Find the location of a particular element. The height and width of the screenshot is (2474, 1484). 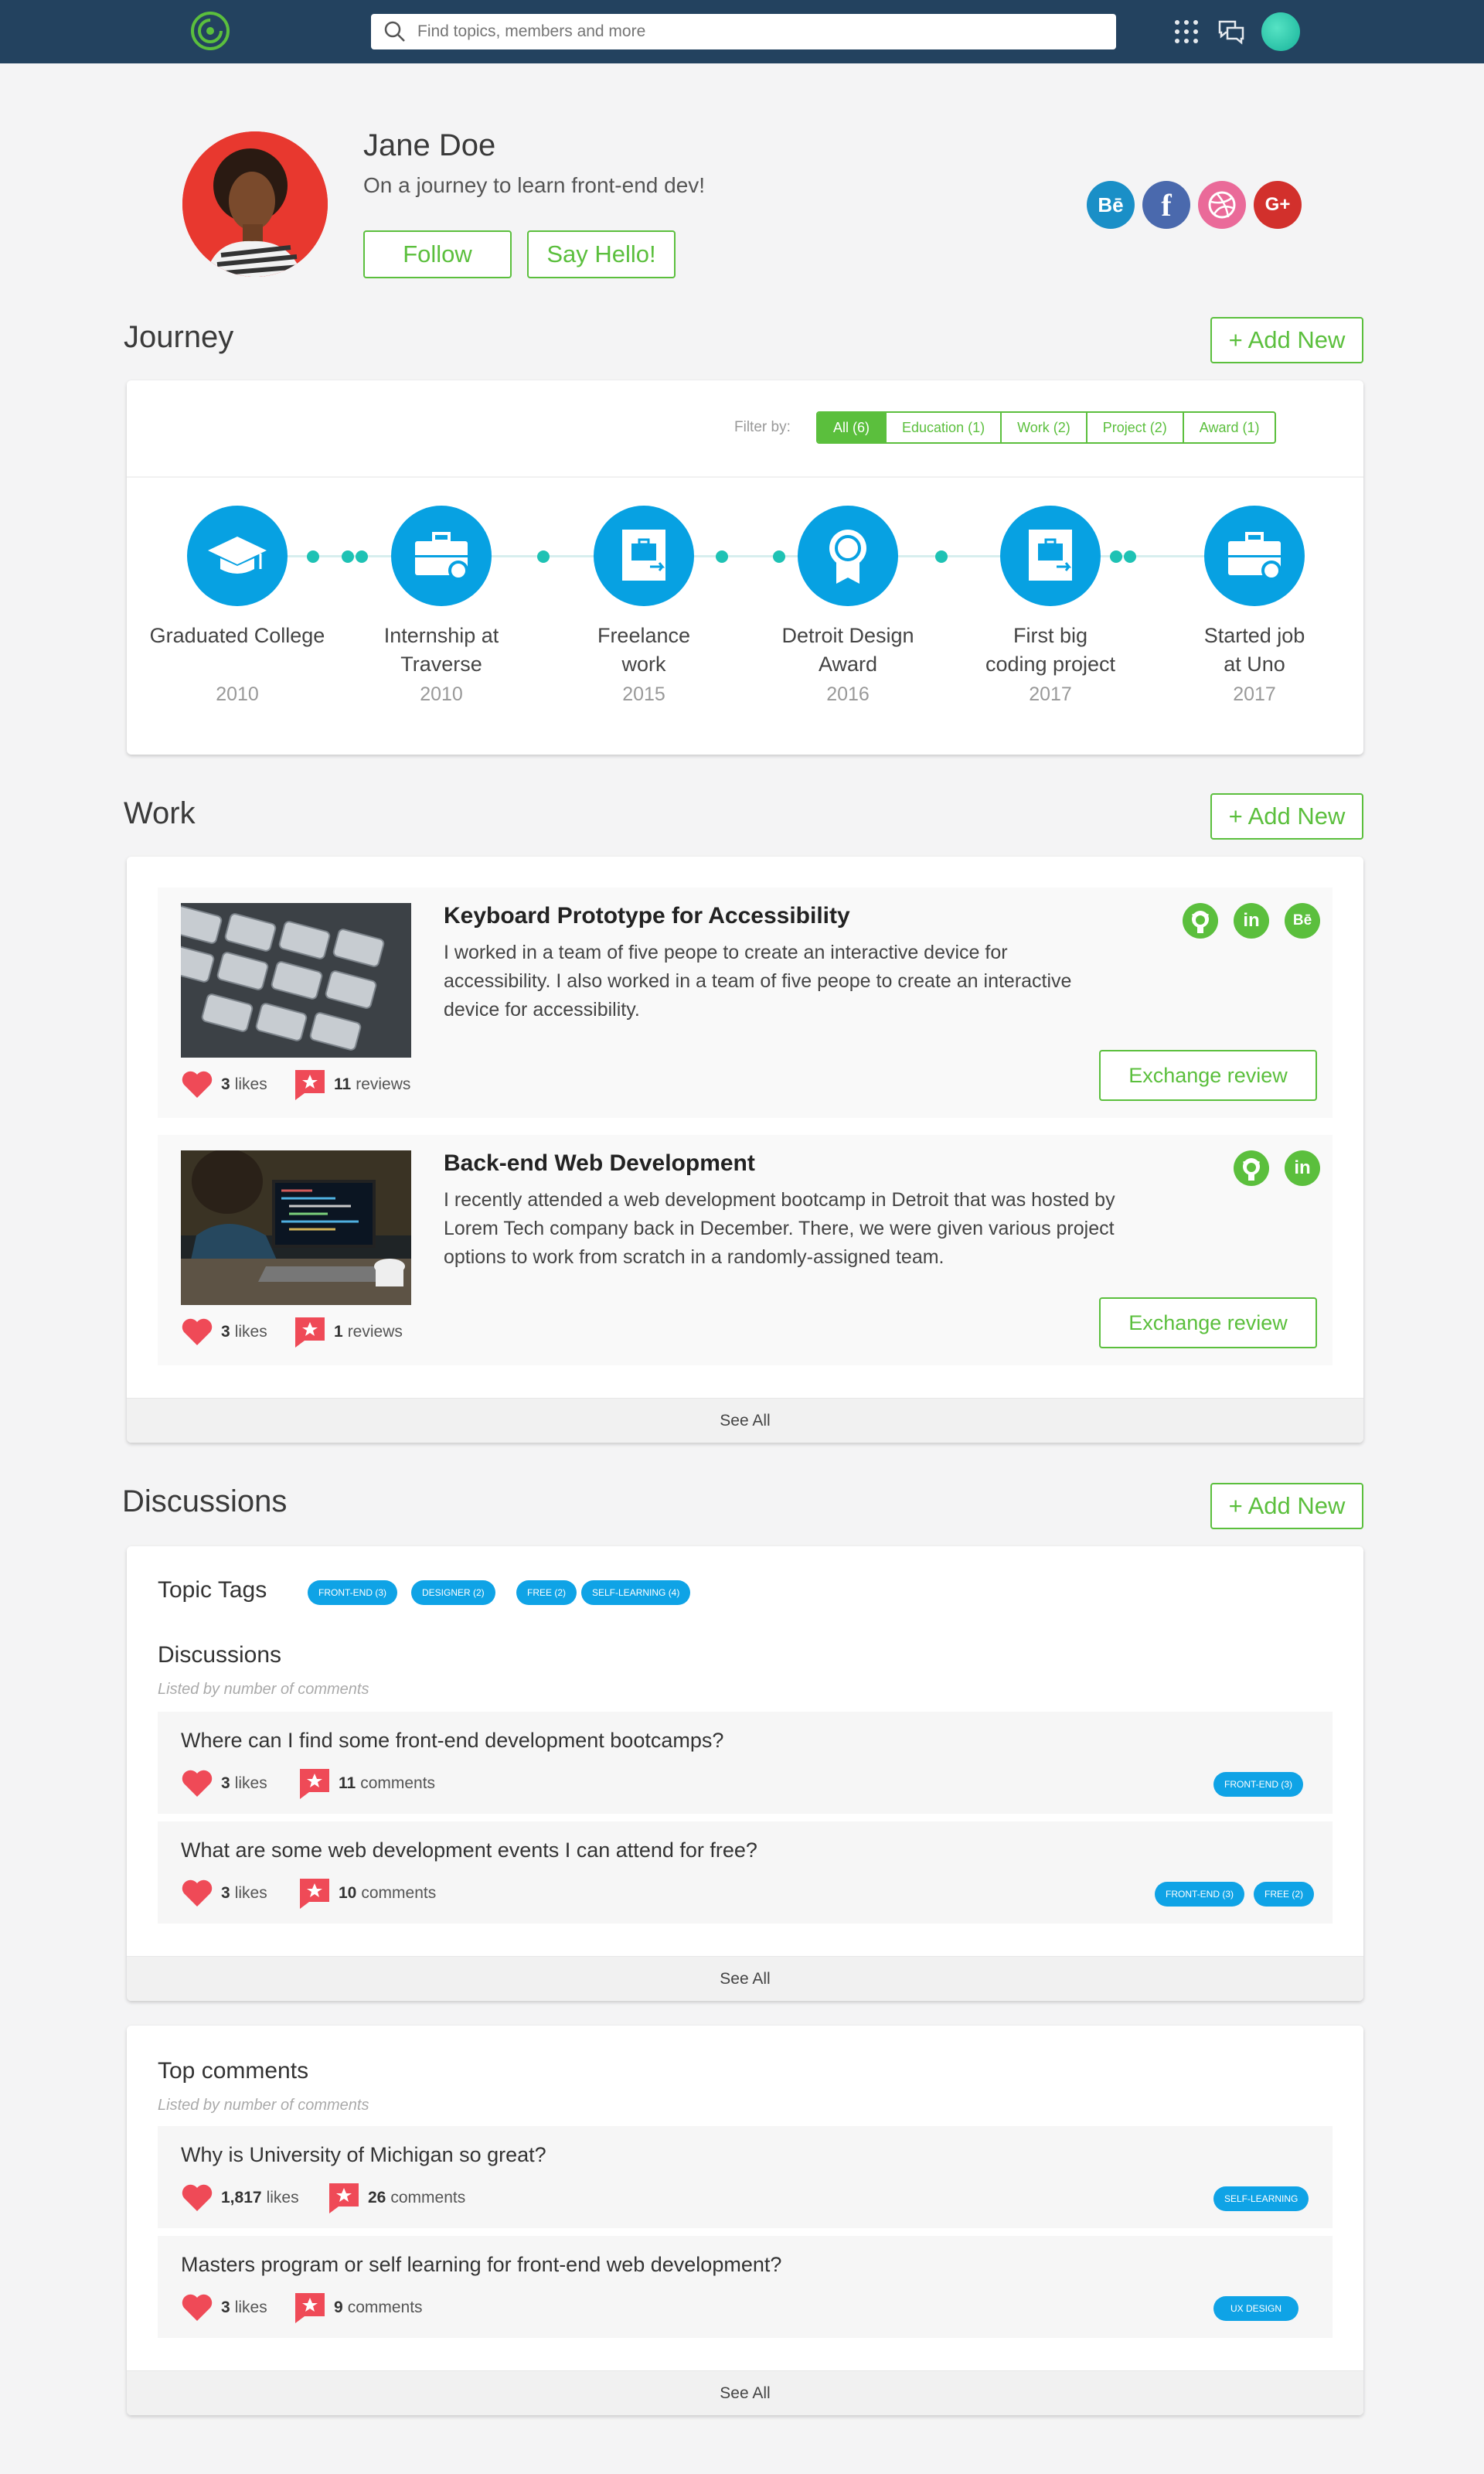

work-see-all-button: See All is located at coordinates (745, 1420).